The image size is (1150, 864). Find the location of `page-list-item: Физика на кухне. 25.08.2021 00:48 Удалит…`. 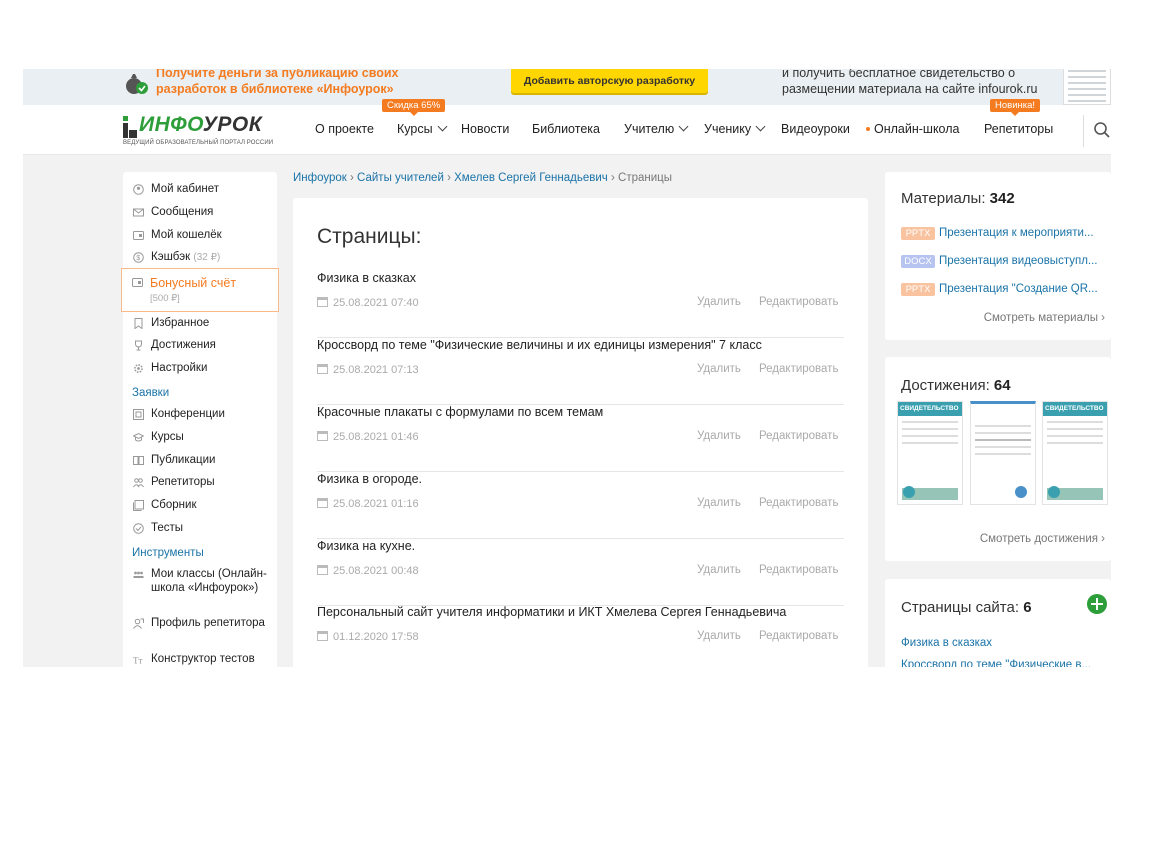

page-list-item: Физика на кухне. 25.08.2021 00:48 Удалит… is located at coordinates (580, 572).